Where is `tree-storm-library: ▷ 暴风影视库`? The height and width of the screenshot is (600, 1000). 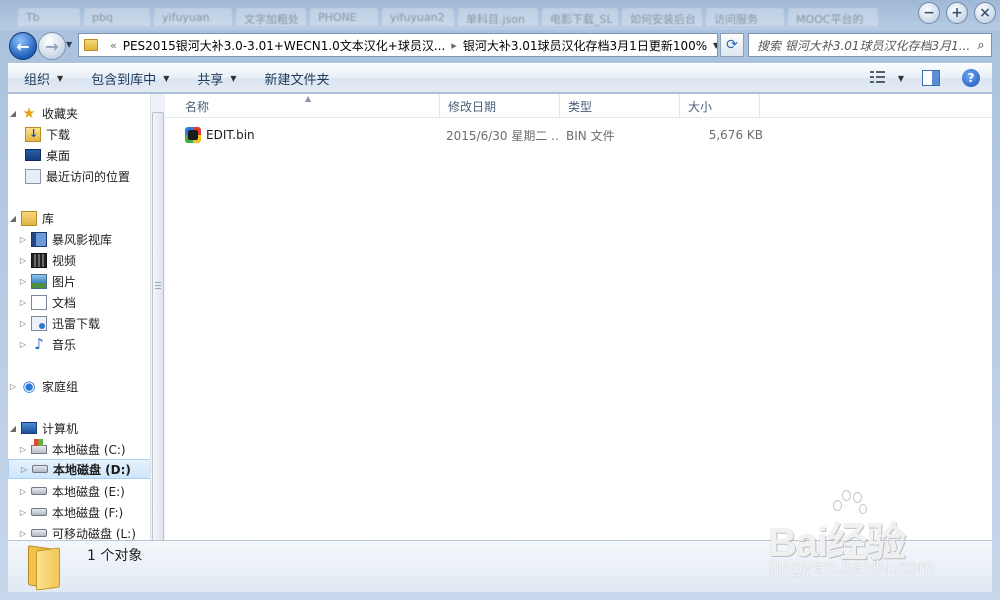 tree-storm-library: ▷ 暴风影视库 is located at coordinates (65, 239).